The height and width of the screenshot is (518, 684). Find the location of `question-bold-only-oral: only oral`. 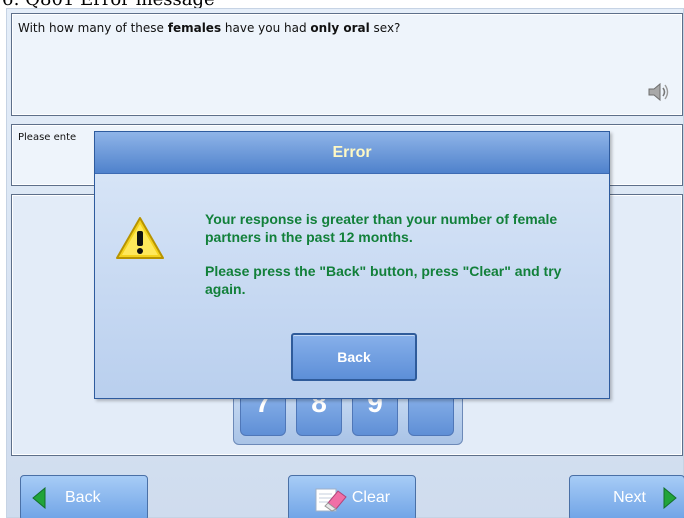

question-bold-only-oral: only oral is located at coordinates (340, 28).